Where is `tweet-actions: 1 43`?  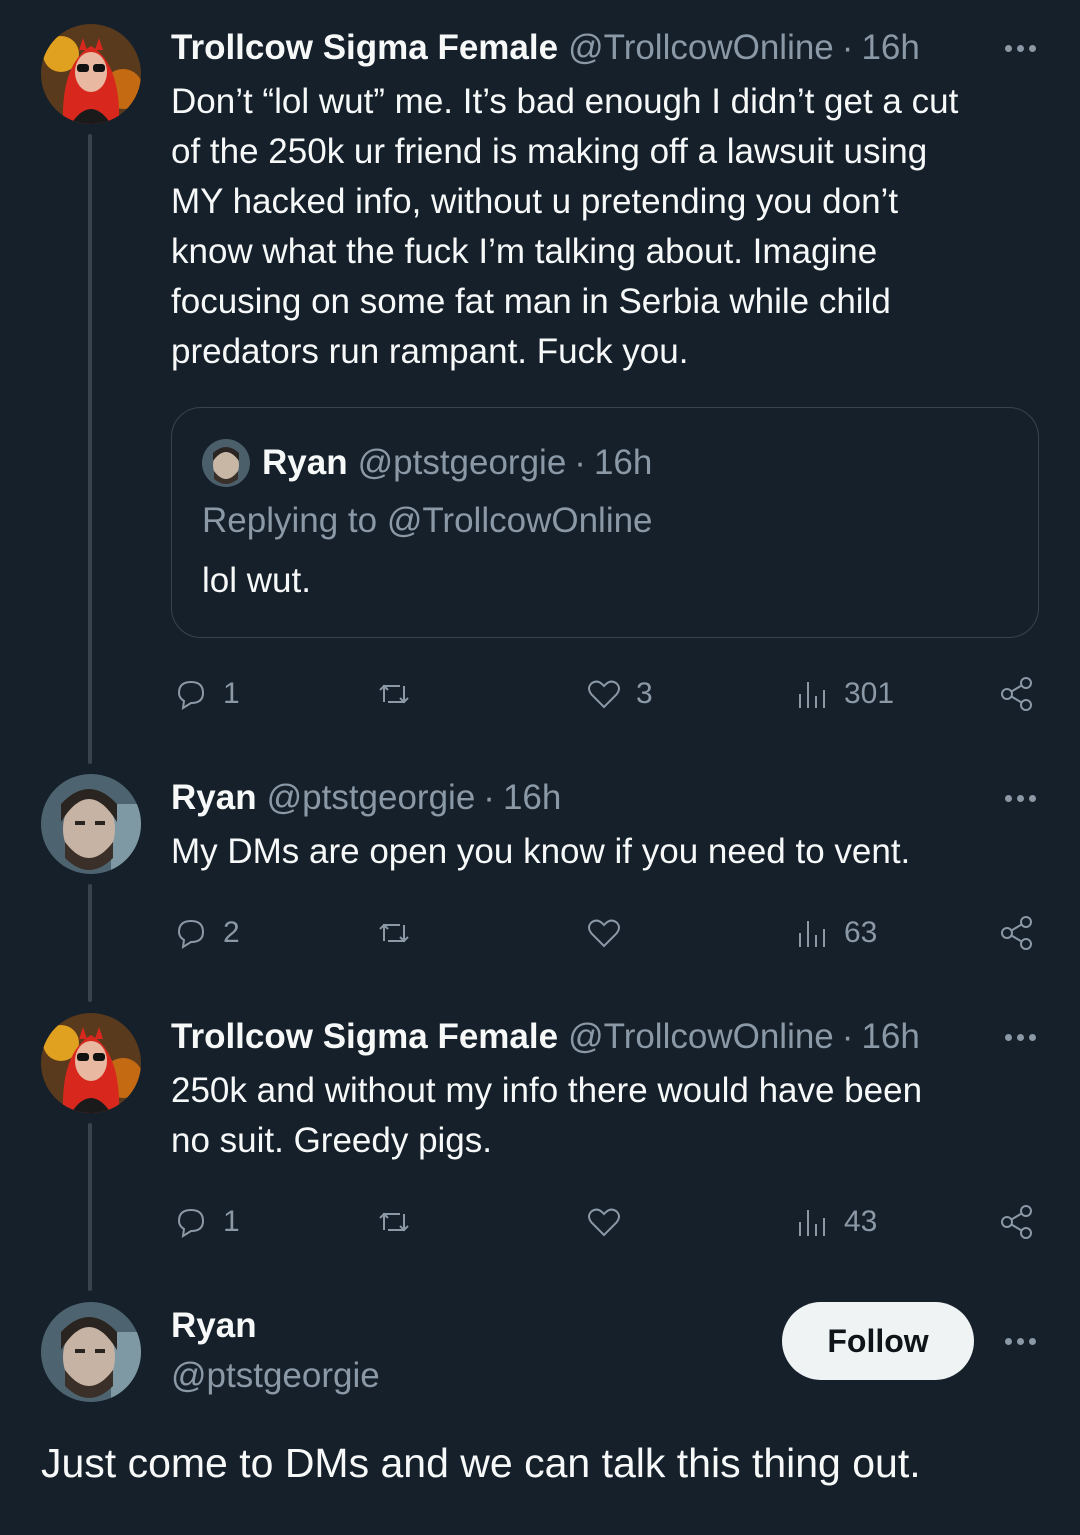
tweet-actions: 1 43 is located at coordinates (605, 1222).